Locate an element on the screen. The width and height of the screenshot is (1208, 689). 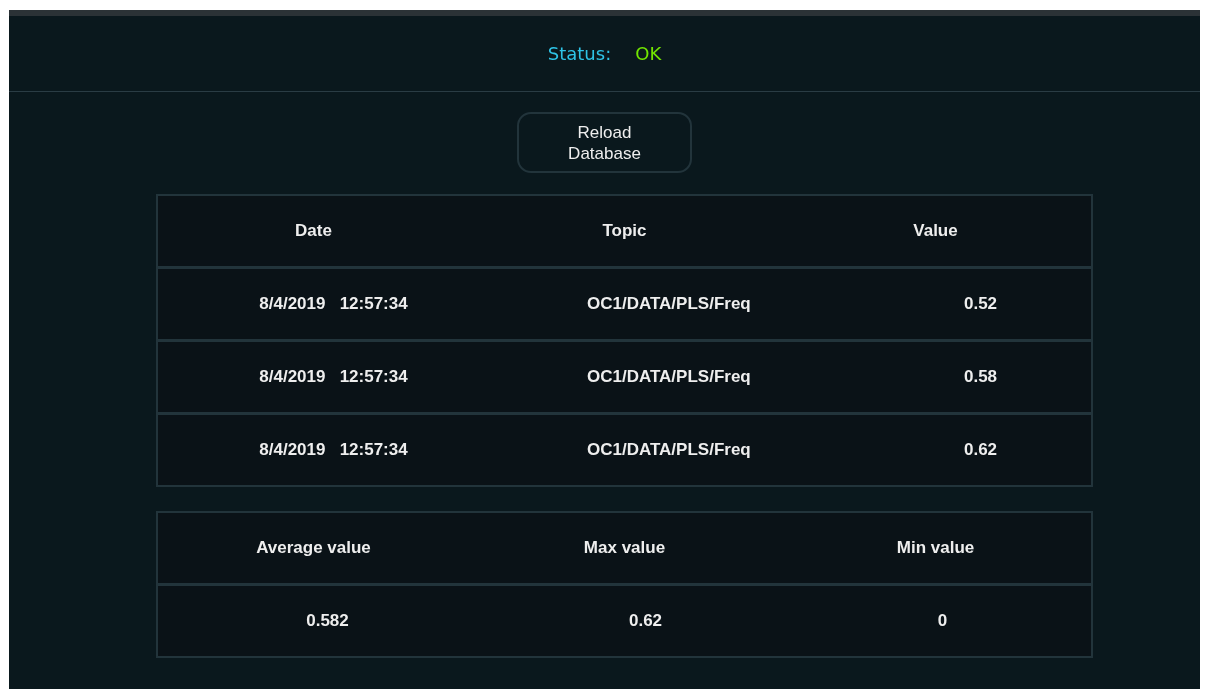
summary-cell-text: 0.582 is located at coordinates (327, 621).